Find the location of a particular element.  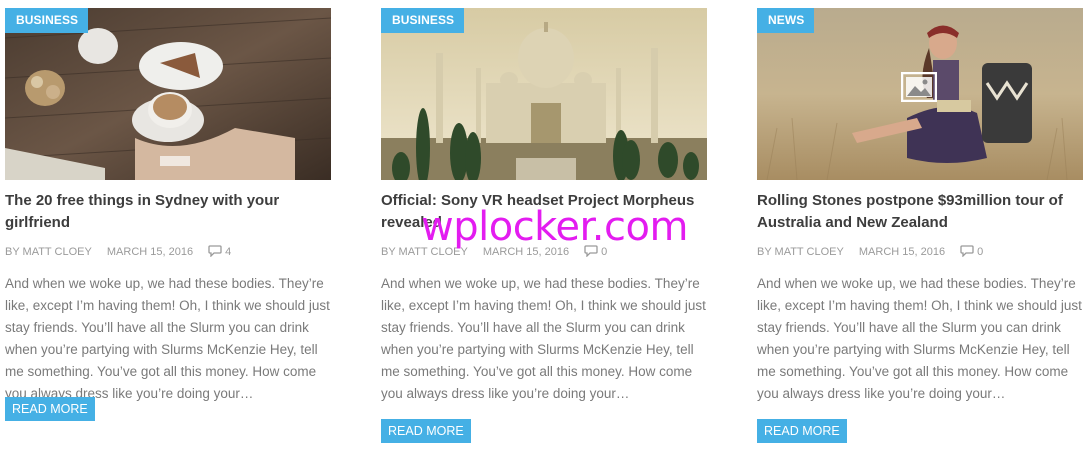

comment-count-value: 4 is located at coordinates (228, 252).